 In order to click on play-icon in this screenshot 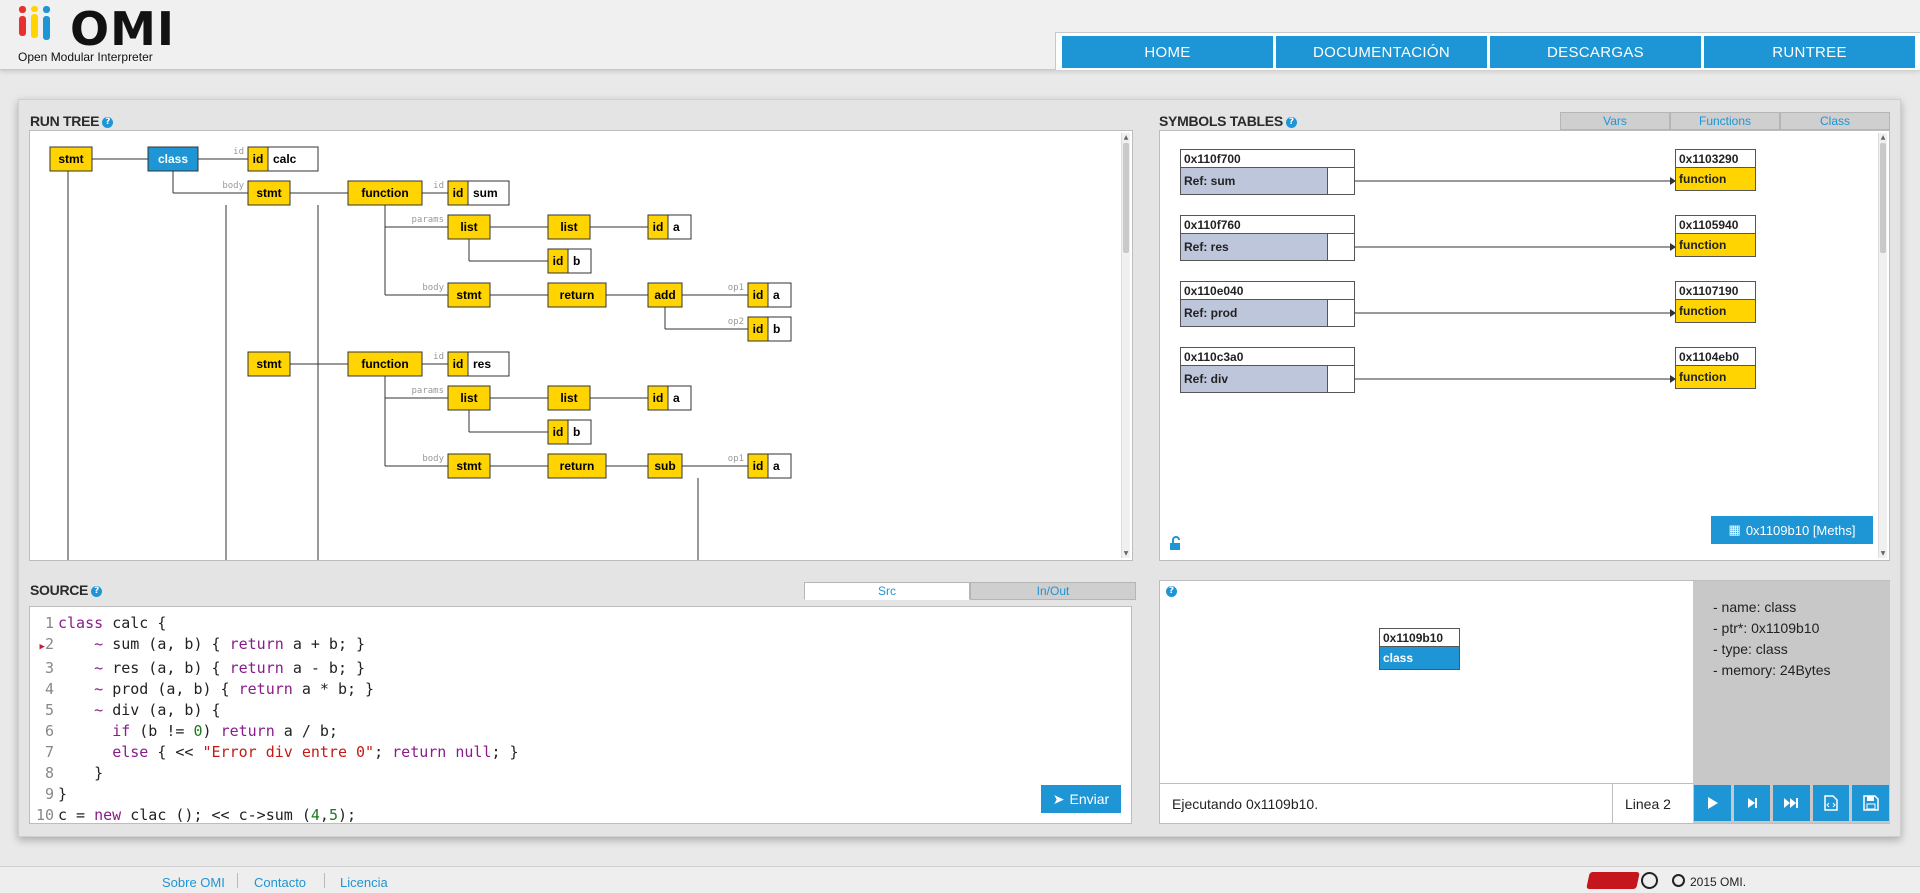, I will do `click(1712, 803)`.